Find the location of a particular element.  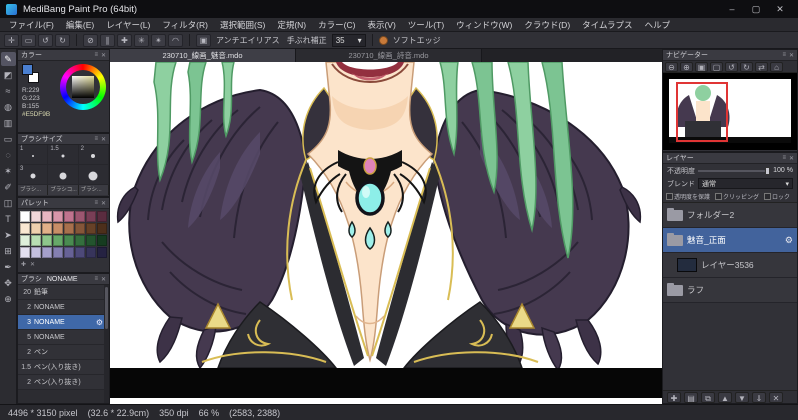

brush-row: 2 ペン is located at coordinates (63, 352).